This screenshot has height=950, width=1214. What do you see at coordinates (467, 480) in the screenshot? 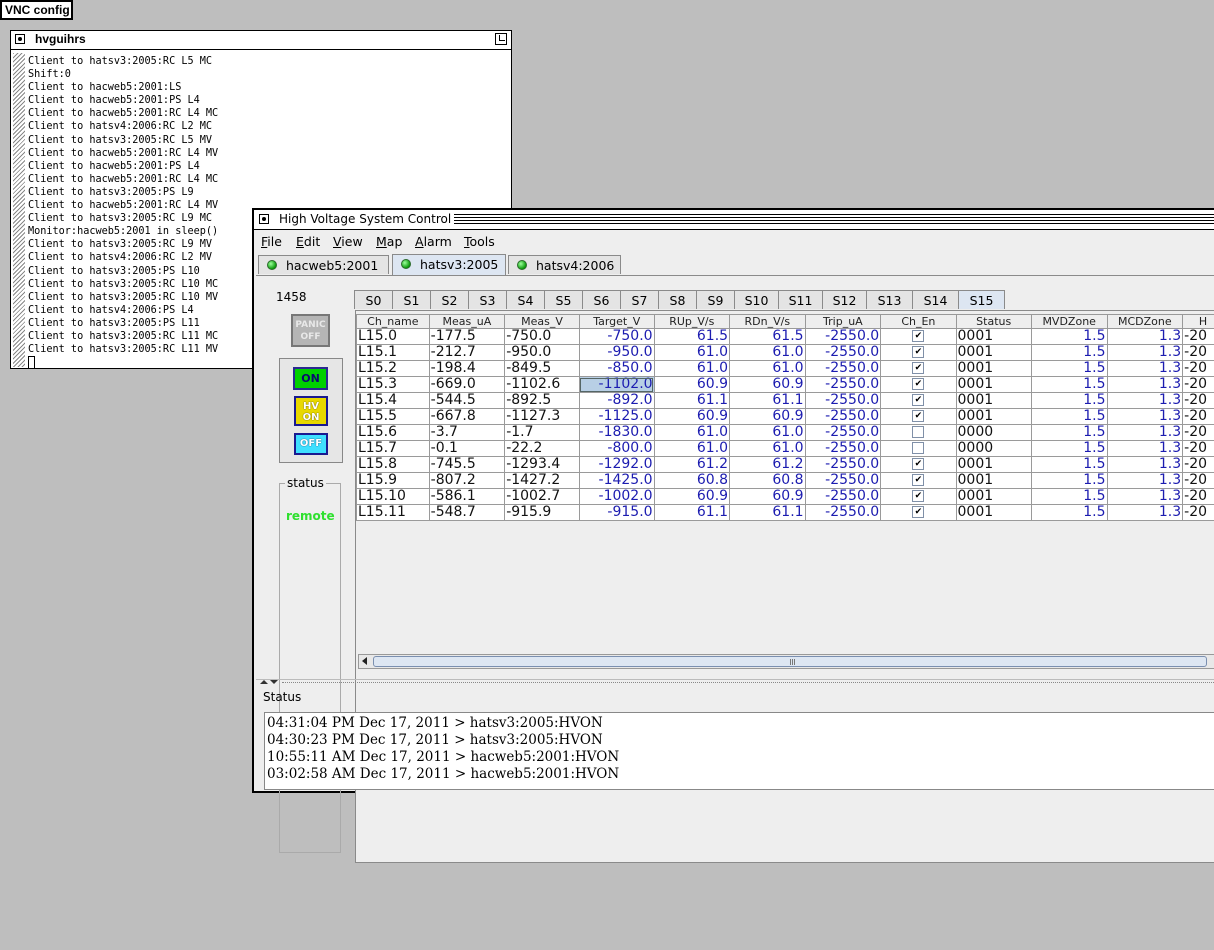
I see `table-cell: -807.2` at bounding box center [467, 480].